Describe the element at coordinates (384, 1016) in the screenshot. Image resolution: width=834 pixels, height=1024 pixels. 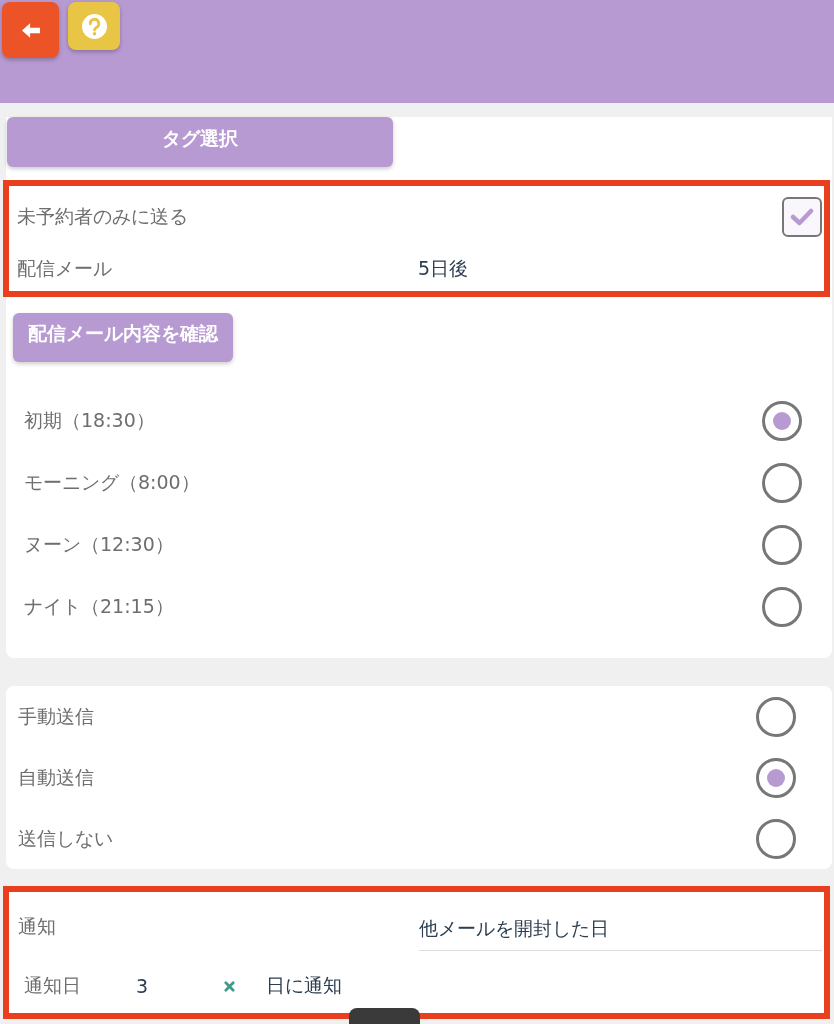
I see `drawer-handle` at that location.